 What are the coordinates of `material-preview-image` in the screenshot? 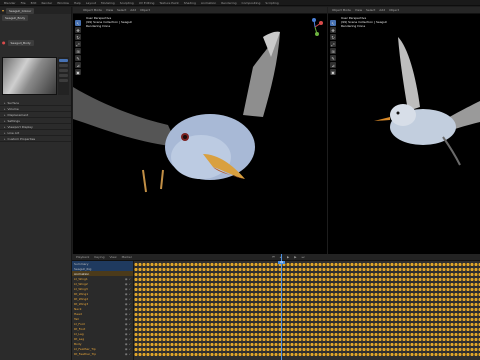 It's located at (29, 76).